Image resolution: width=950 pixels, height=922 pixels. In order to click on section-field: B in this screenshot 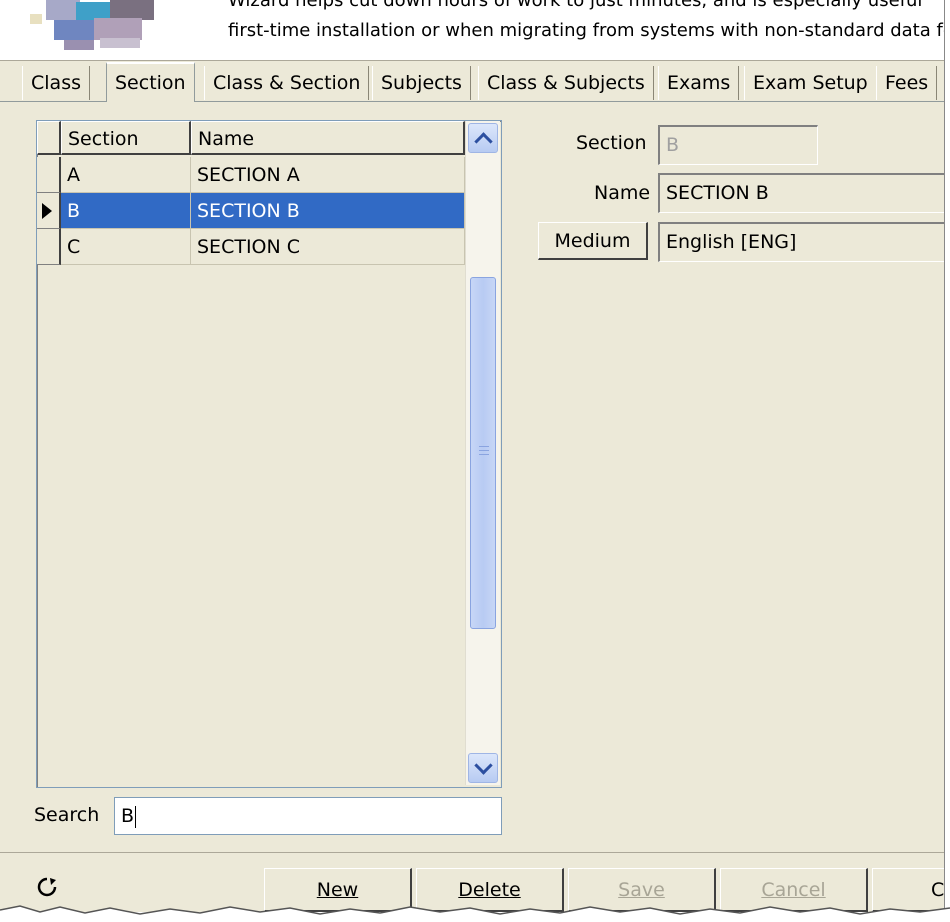, I will do `click(738, 145)`.